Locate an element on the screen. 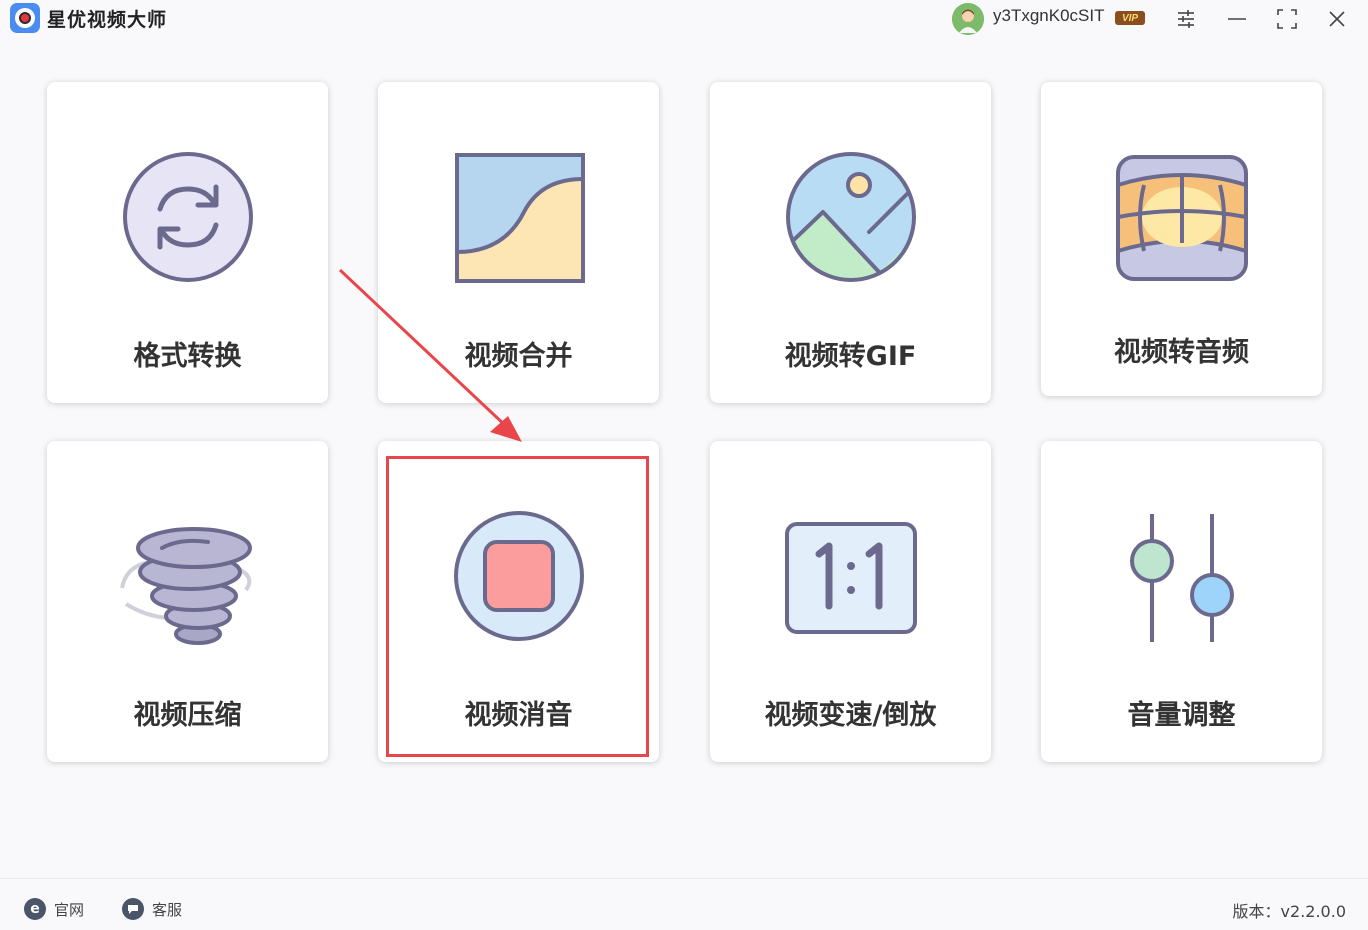  website-link: e 官网 is located at coordinates (54, 909).